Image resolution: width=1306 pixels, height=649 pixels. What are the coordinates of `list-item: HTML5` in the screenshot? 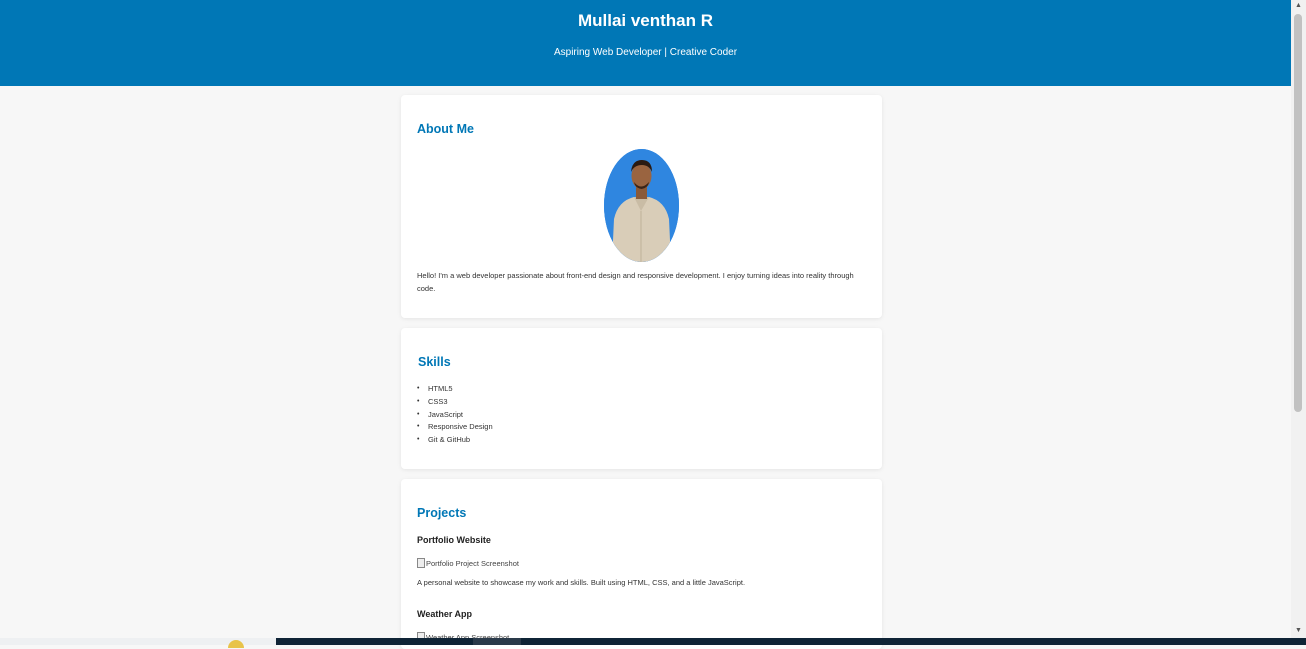 It's located at (455, 389).